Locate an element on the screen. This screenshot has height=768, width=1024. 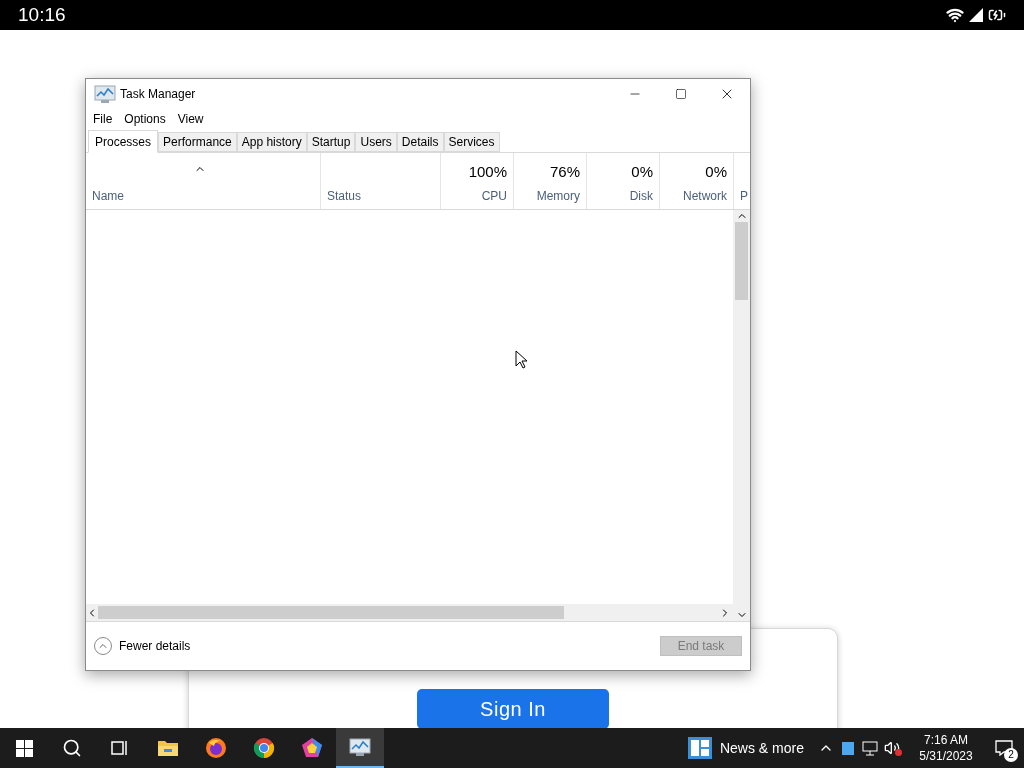
tab: Processes is located at coordinates (123, 141).